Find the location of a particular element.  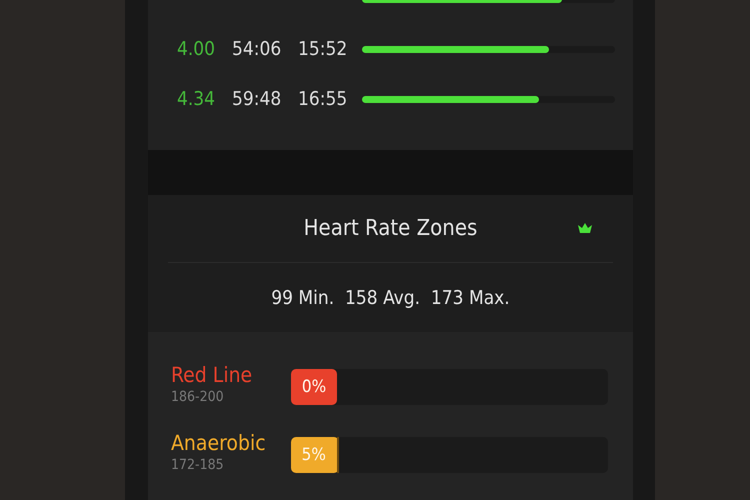

time-value: 59:48 is located at coordinates (257, 99).